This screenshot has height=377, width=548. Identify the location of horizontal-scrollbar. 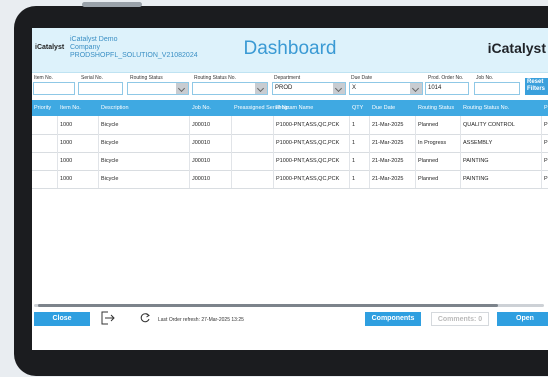
(289, 305).